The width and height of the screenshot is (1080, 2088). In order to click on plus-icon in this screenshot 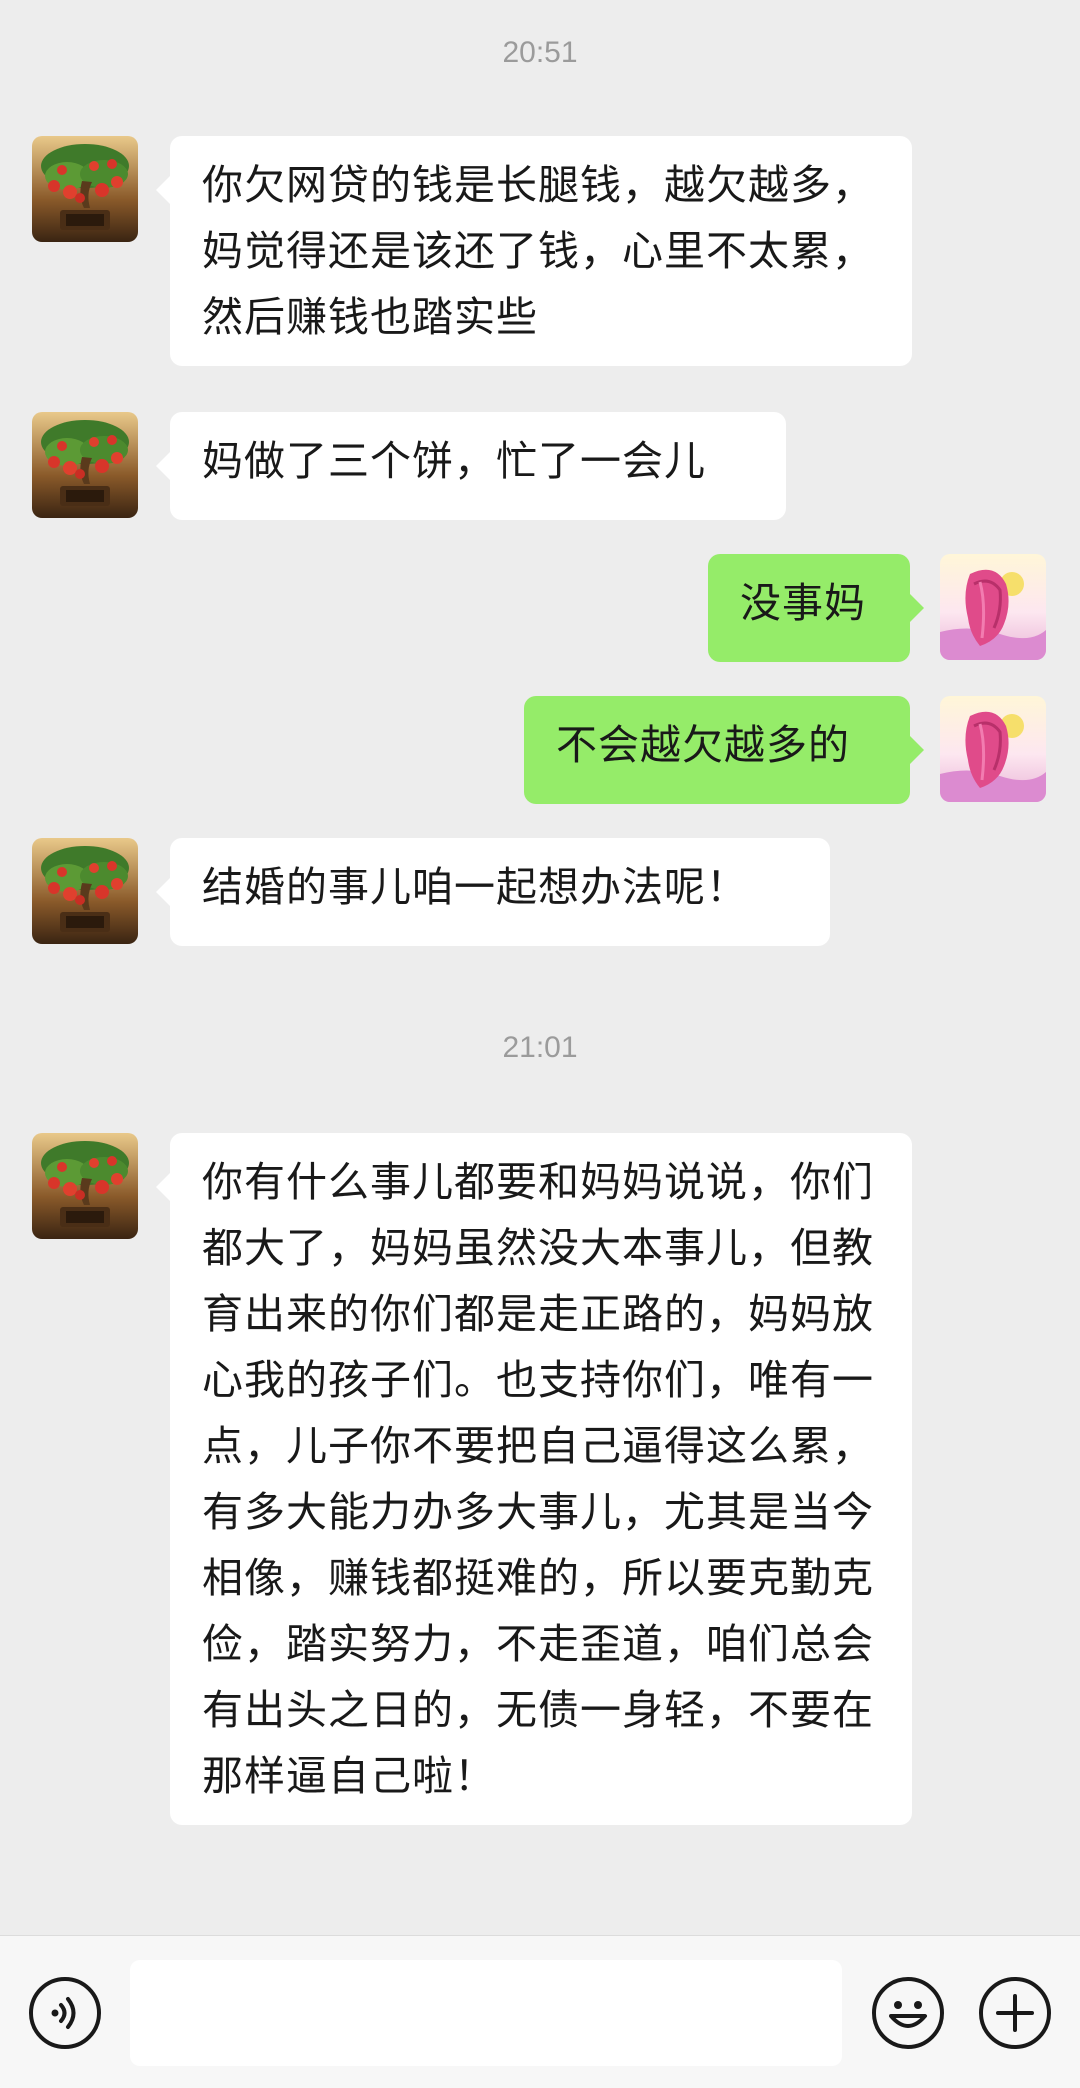, I will do `click(1015, 2013)`.